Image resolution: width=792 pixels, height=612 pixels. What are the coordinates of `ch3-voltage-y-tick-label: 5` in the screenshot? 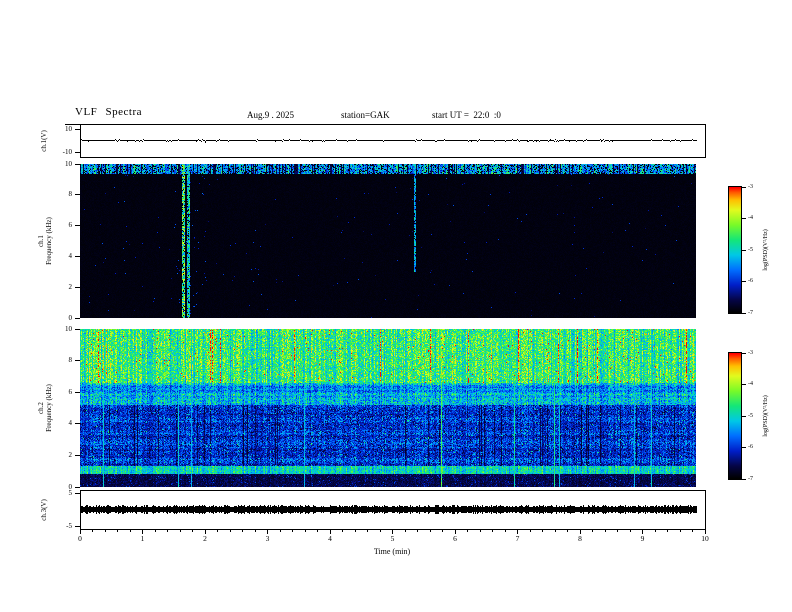 It's located at (70, 493).